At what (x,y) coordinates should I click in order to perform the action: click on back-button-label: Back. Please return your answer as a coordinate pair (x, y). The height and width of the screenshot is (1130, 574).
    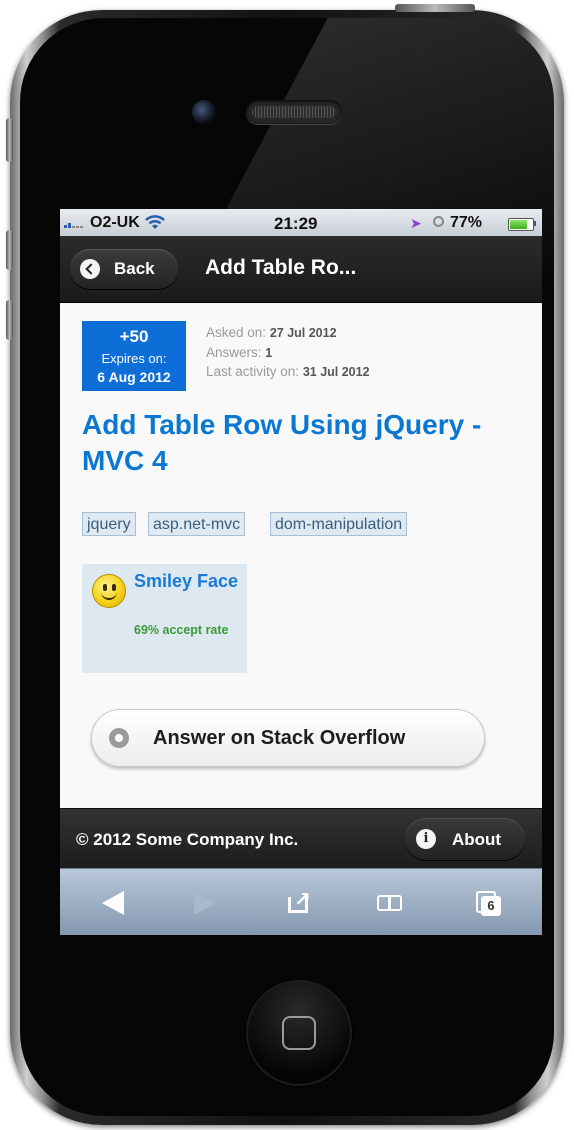
    Looking at the image, I should click on (134, 268).